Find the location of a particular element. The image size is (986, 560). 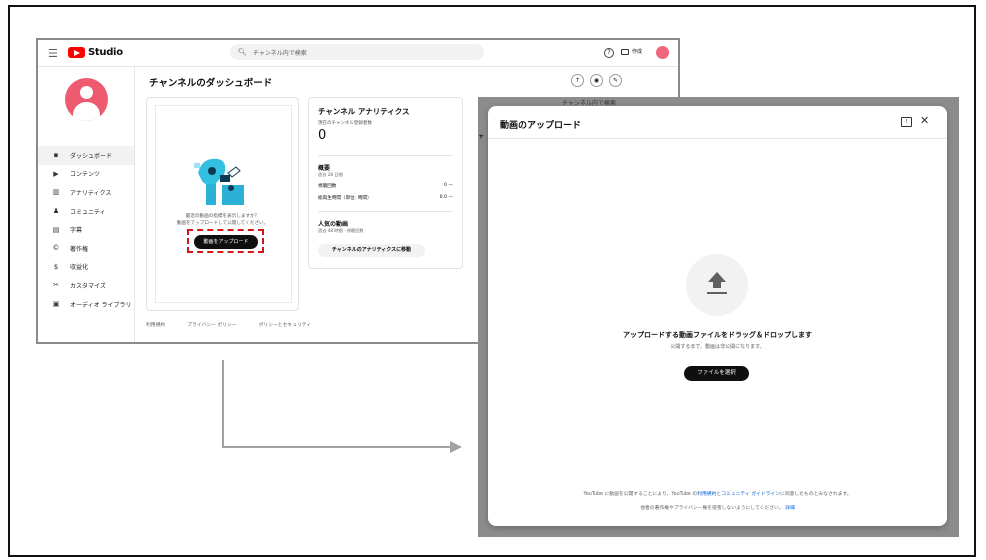

search-input: 🔍︎ チャンネル内で検索 is located at coordinates (357, 52).